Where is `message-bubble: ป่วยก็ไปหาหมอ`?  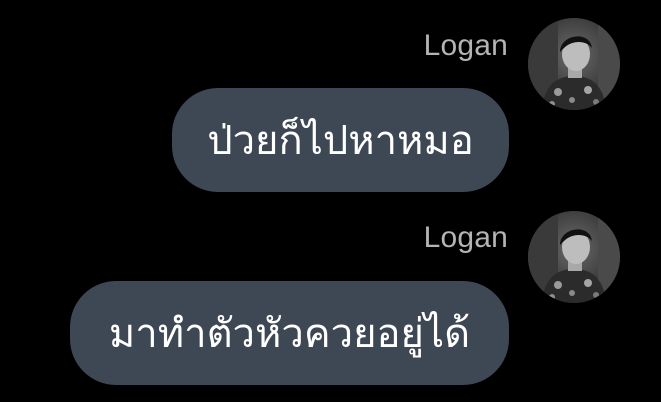
message-bubble: ป่วยก็ไปหาหมอ is located at coordinates (340, 140).